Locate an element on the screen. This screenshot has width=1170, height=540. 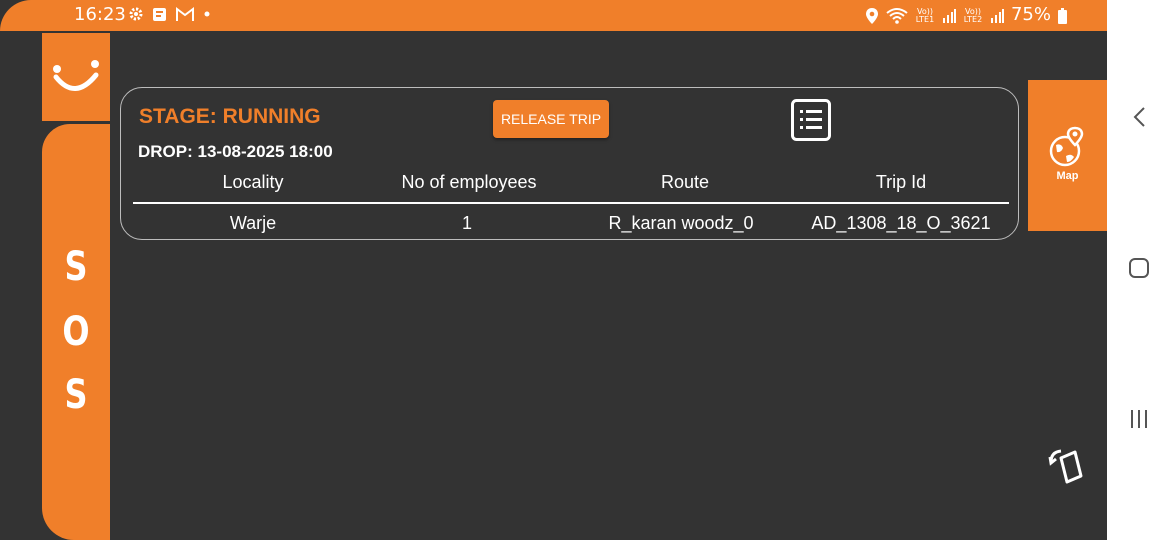
cell-employees: 1 is located at coordinates (467, 223).